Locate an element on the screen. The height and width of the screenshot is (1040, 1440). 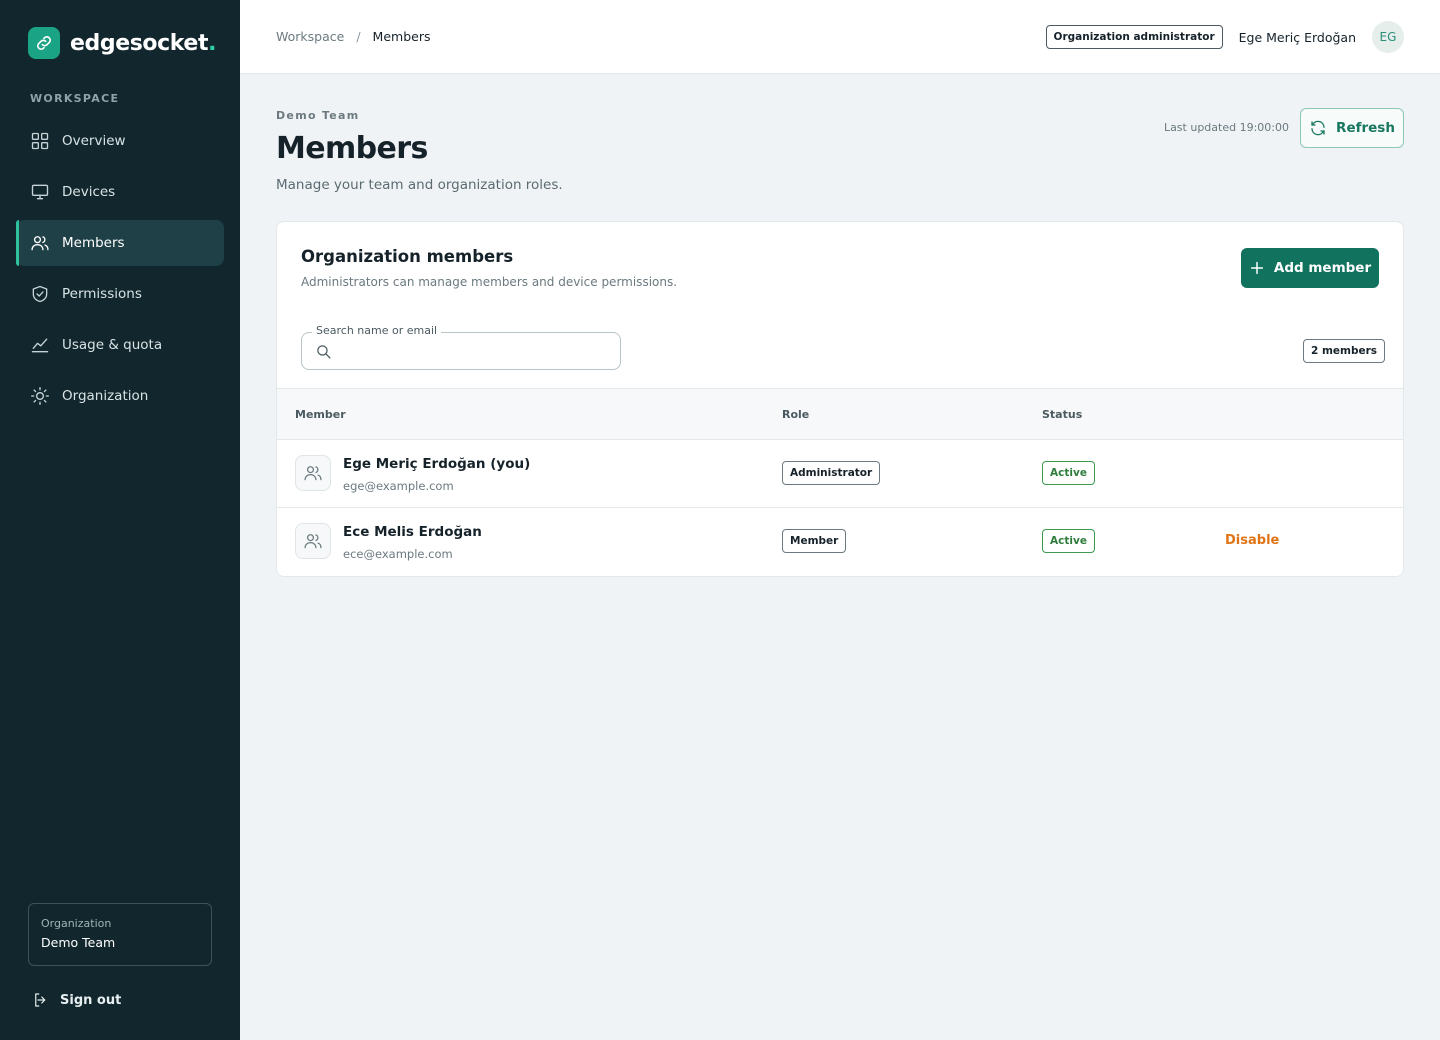
sidebar-item-usage: Usage & quota is located at coordinates (120, 345).